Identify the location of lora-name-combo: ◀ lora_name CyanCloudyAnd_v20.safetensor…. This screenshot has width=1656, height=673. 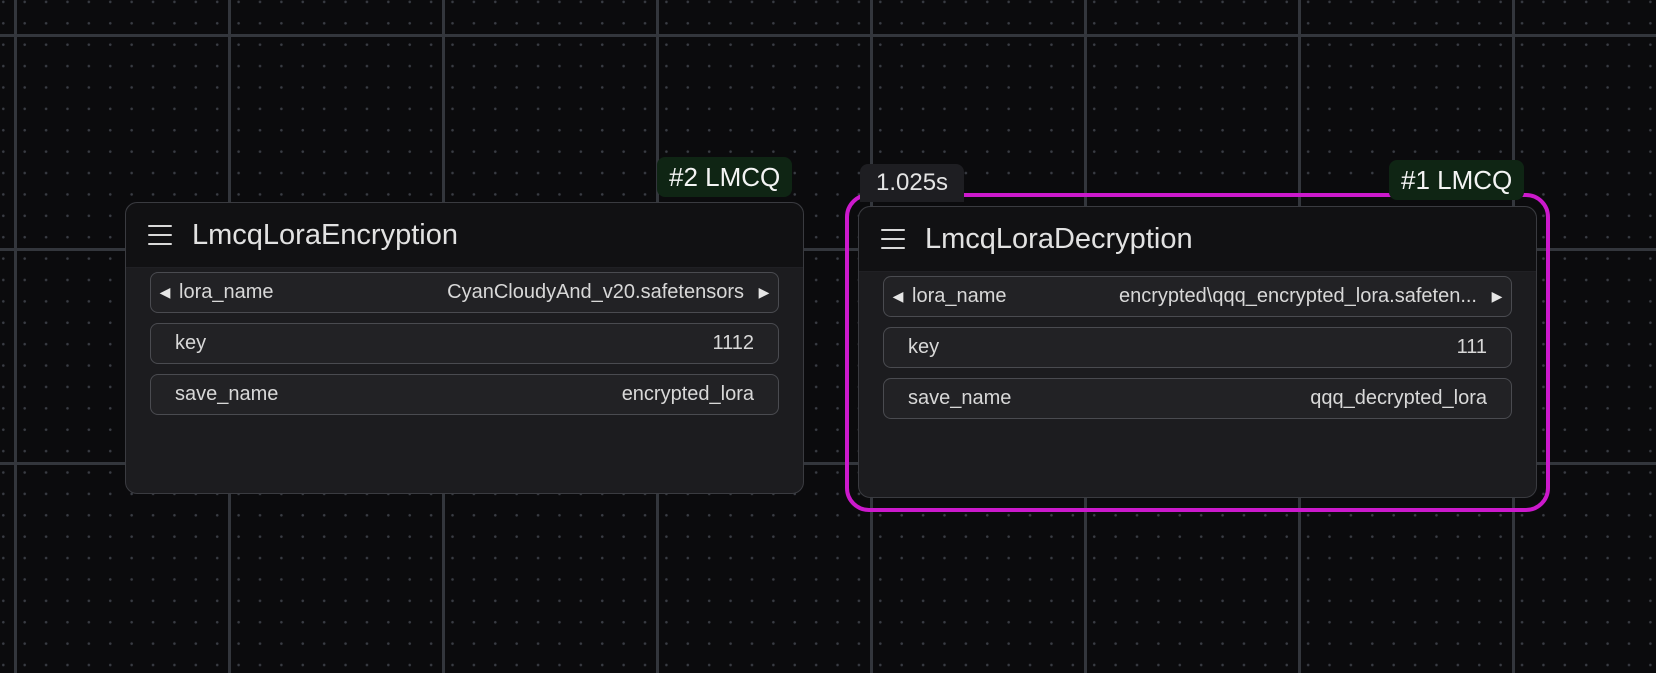
(464, 292).